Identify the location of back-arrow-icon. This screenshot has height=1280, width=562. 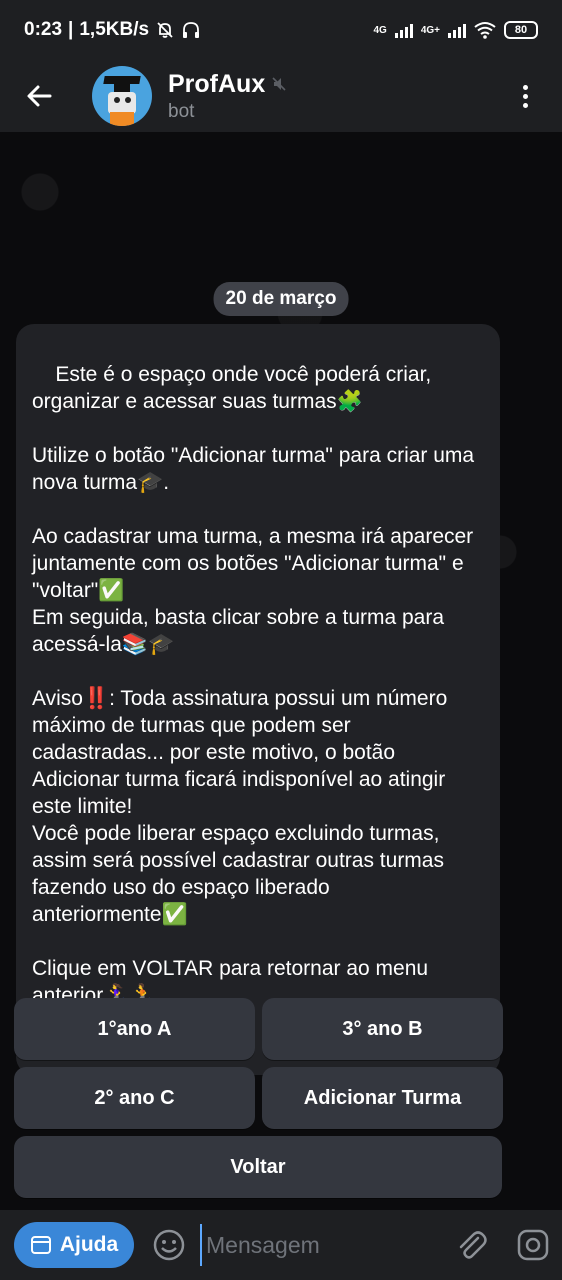
(39, 96).